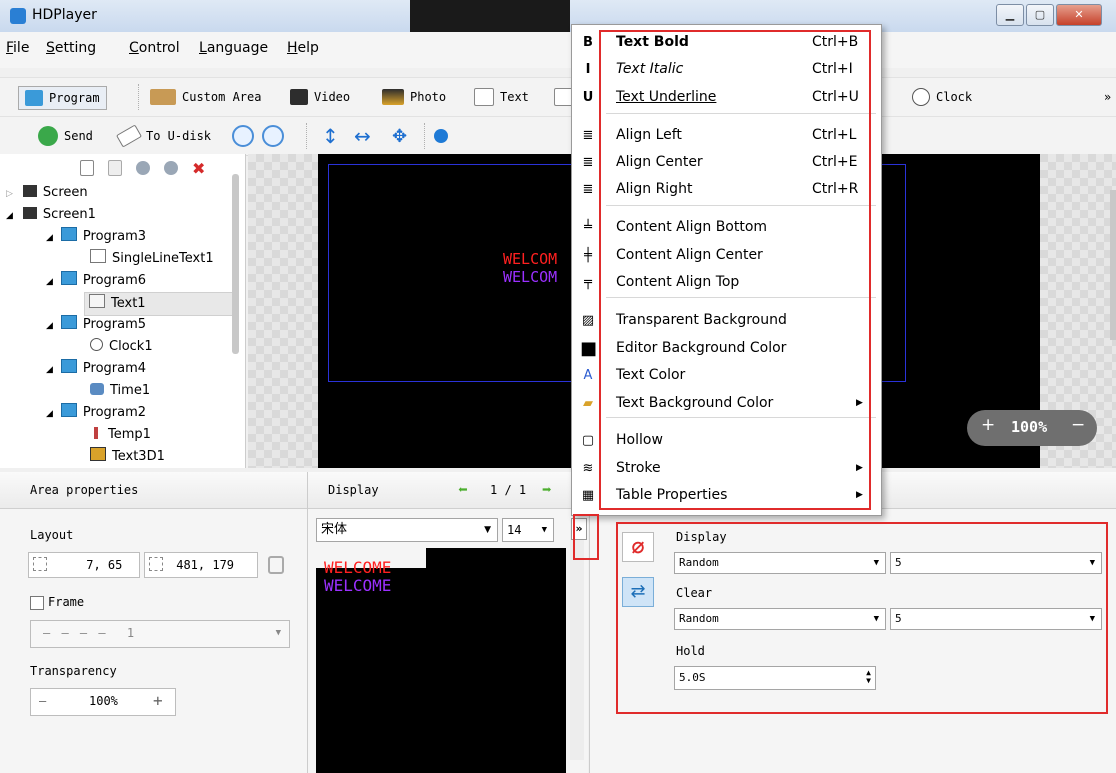 This screenshot has width=1116, height=773. I want to click on transparency-decrease-button: —, so click(42, 701).